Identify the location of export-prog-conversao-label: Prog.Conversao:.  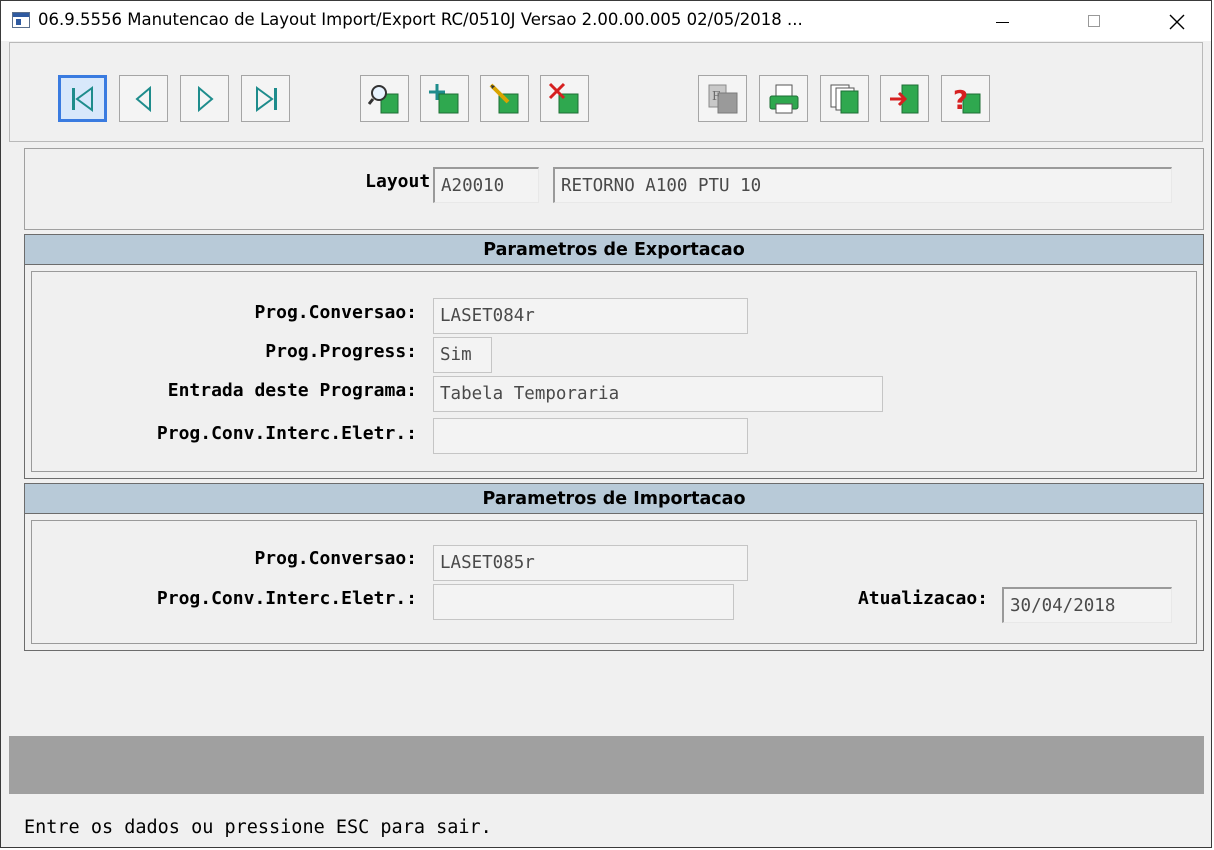
(335, 312).